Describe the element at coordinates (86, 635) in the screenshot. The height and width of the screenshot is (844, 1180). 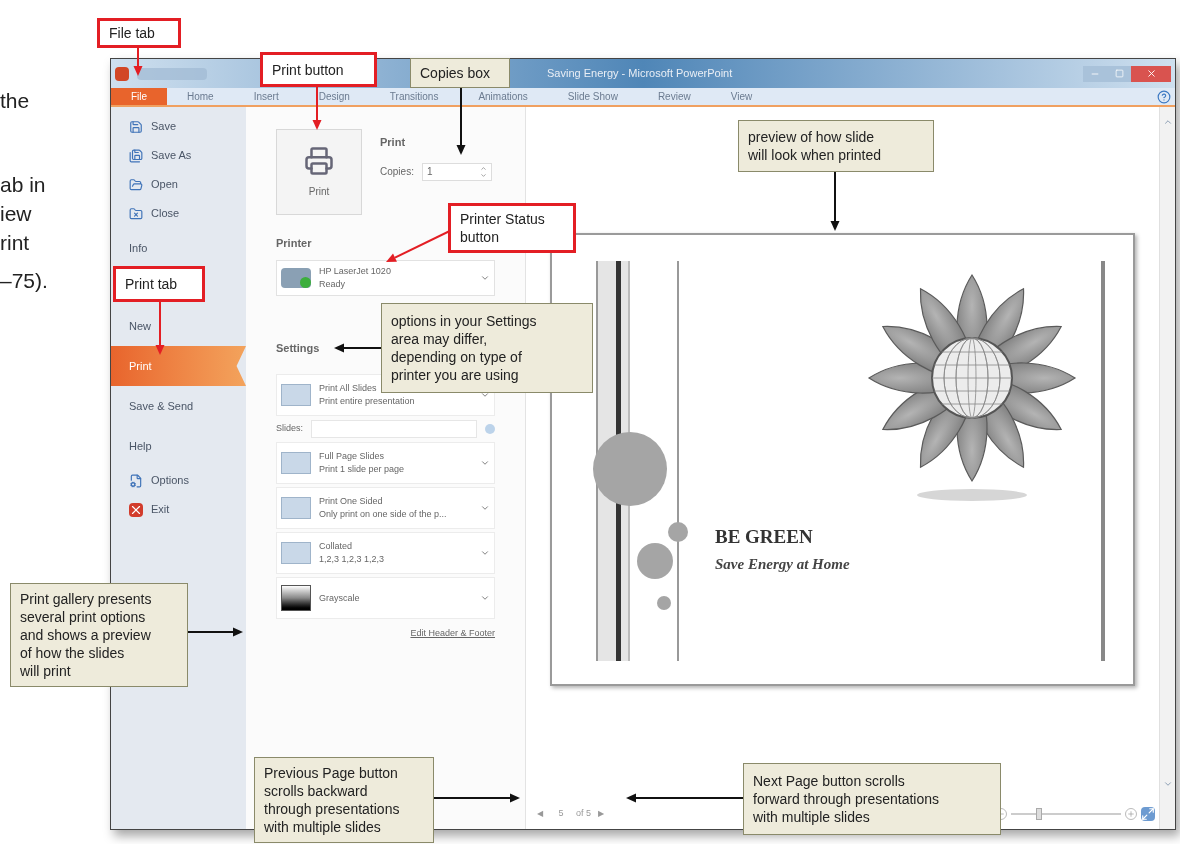
I see `callout-text: Print gallery presents several print options and shows a preview of how the slides will print` at that location.